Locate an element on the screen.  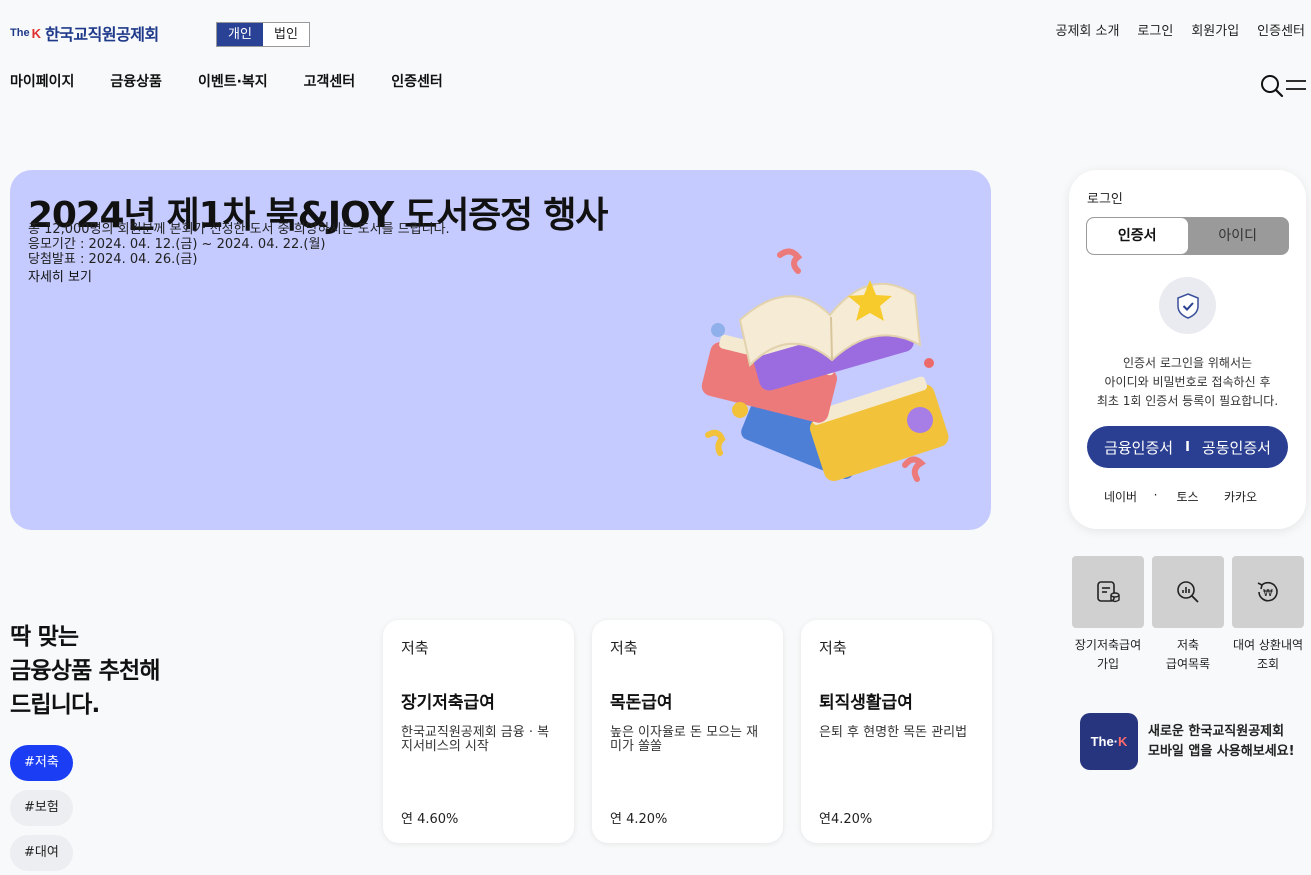
nav-support: 고객센터 is located at coordinates (330, 81).